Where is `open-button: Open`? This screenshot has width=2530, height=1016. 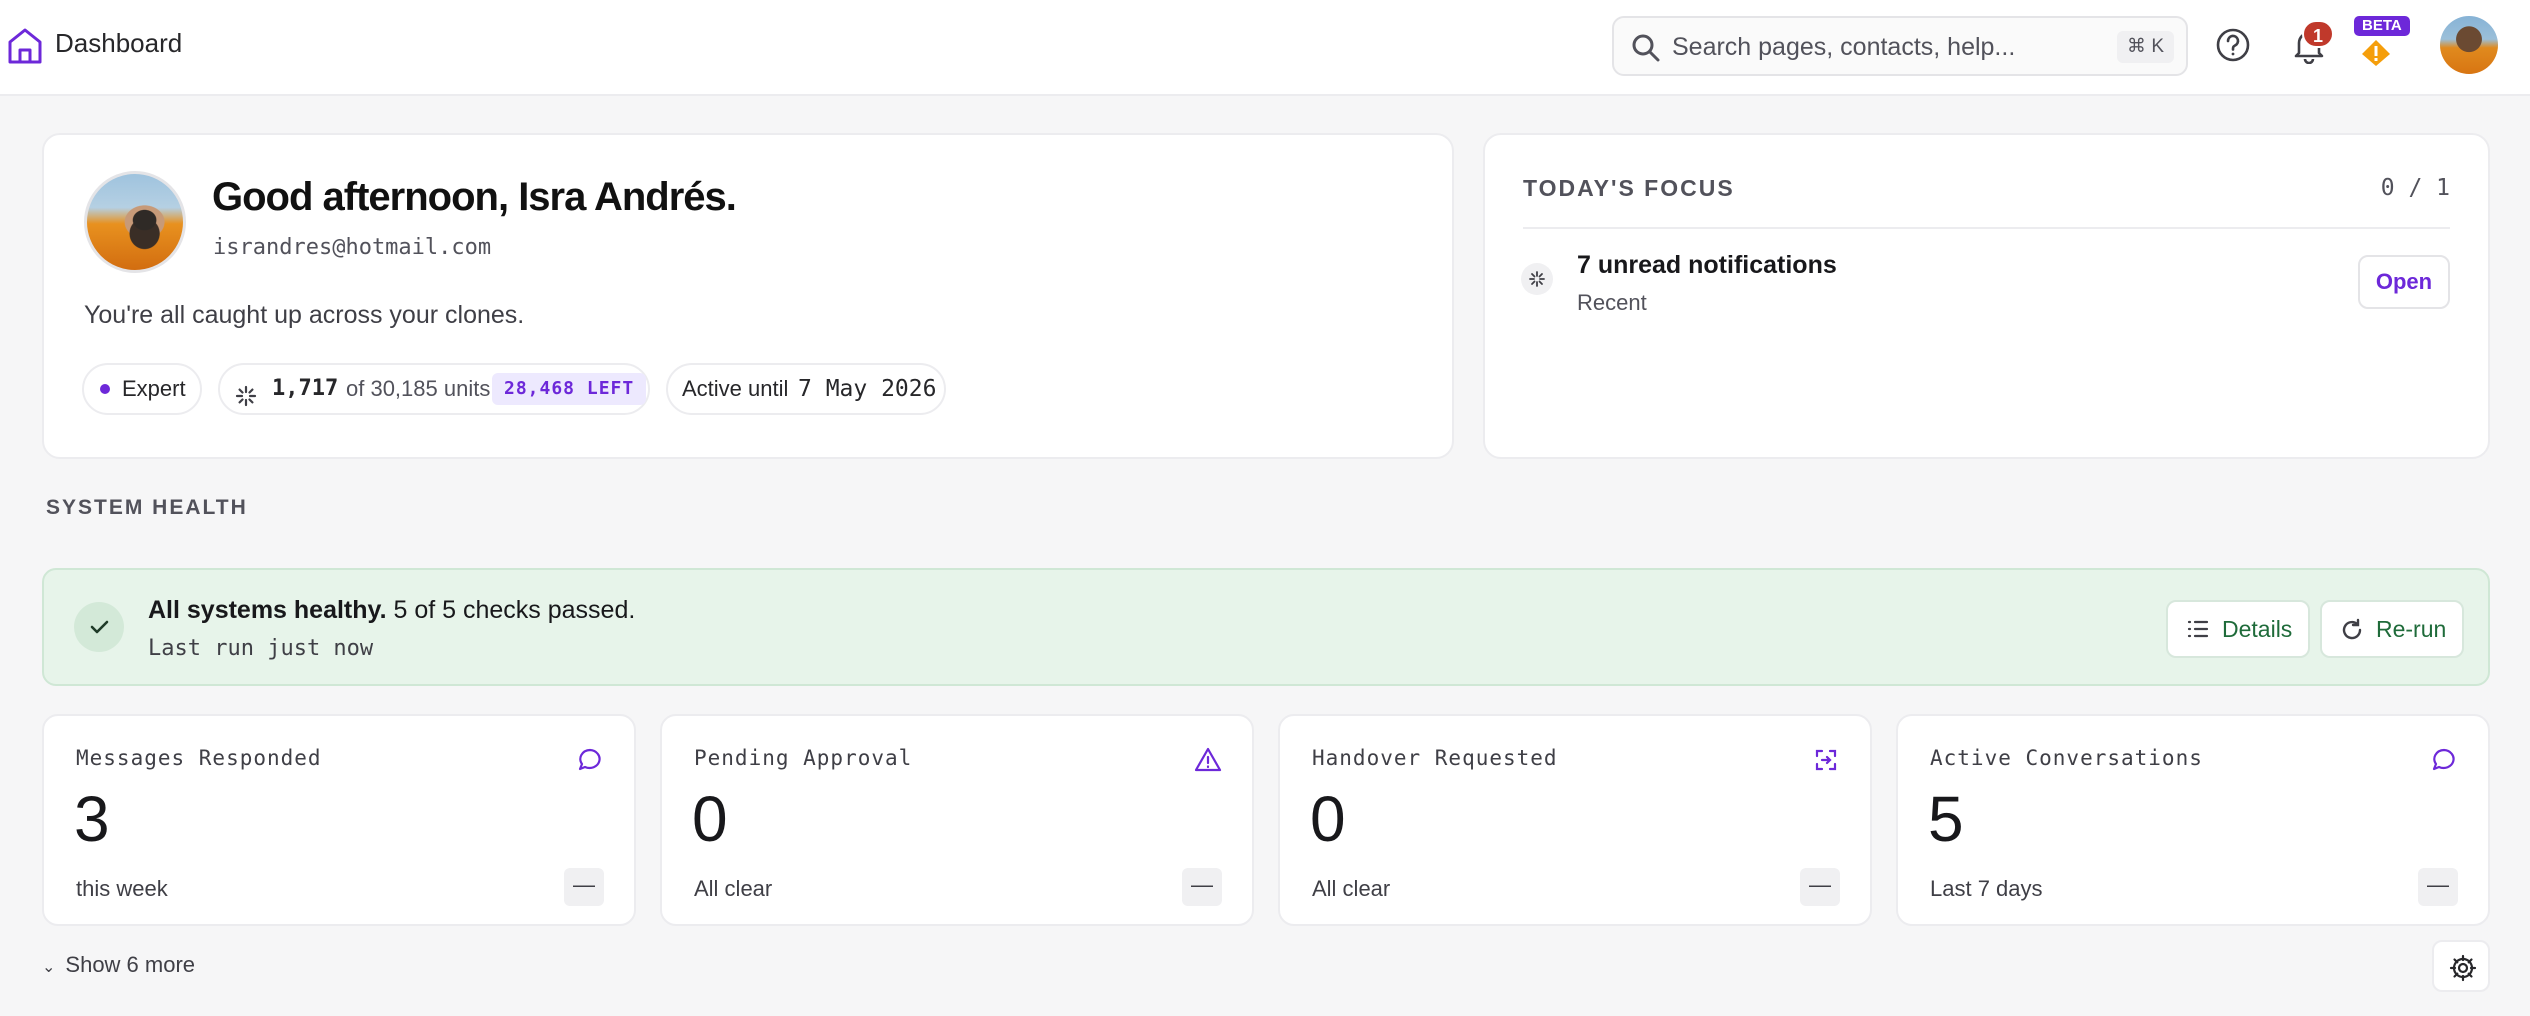
open-button: Open is located at coordinates (2404, 282).